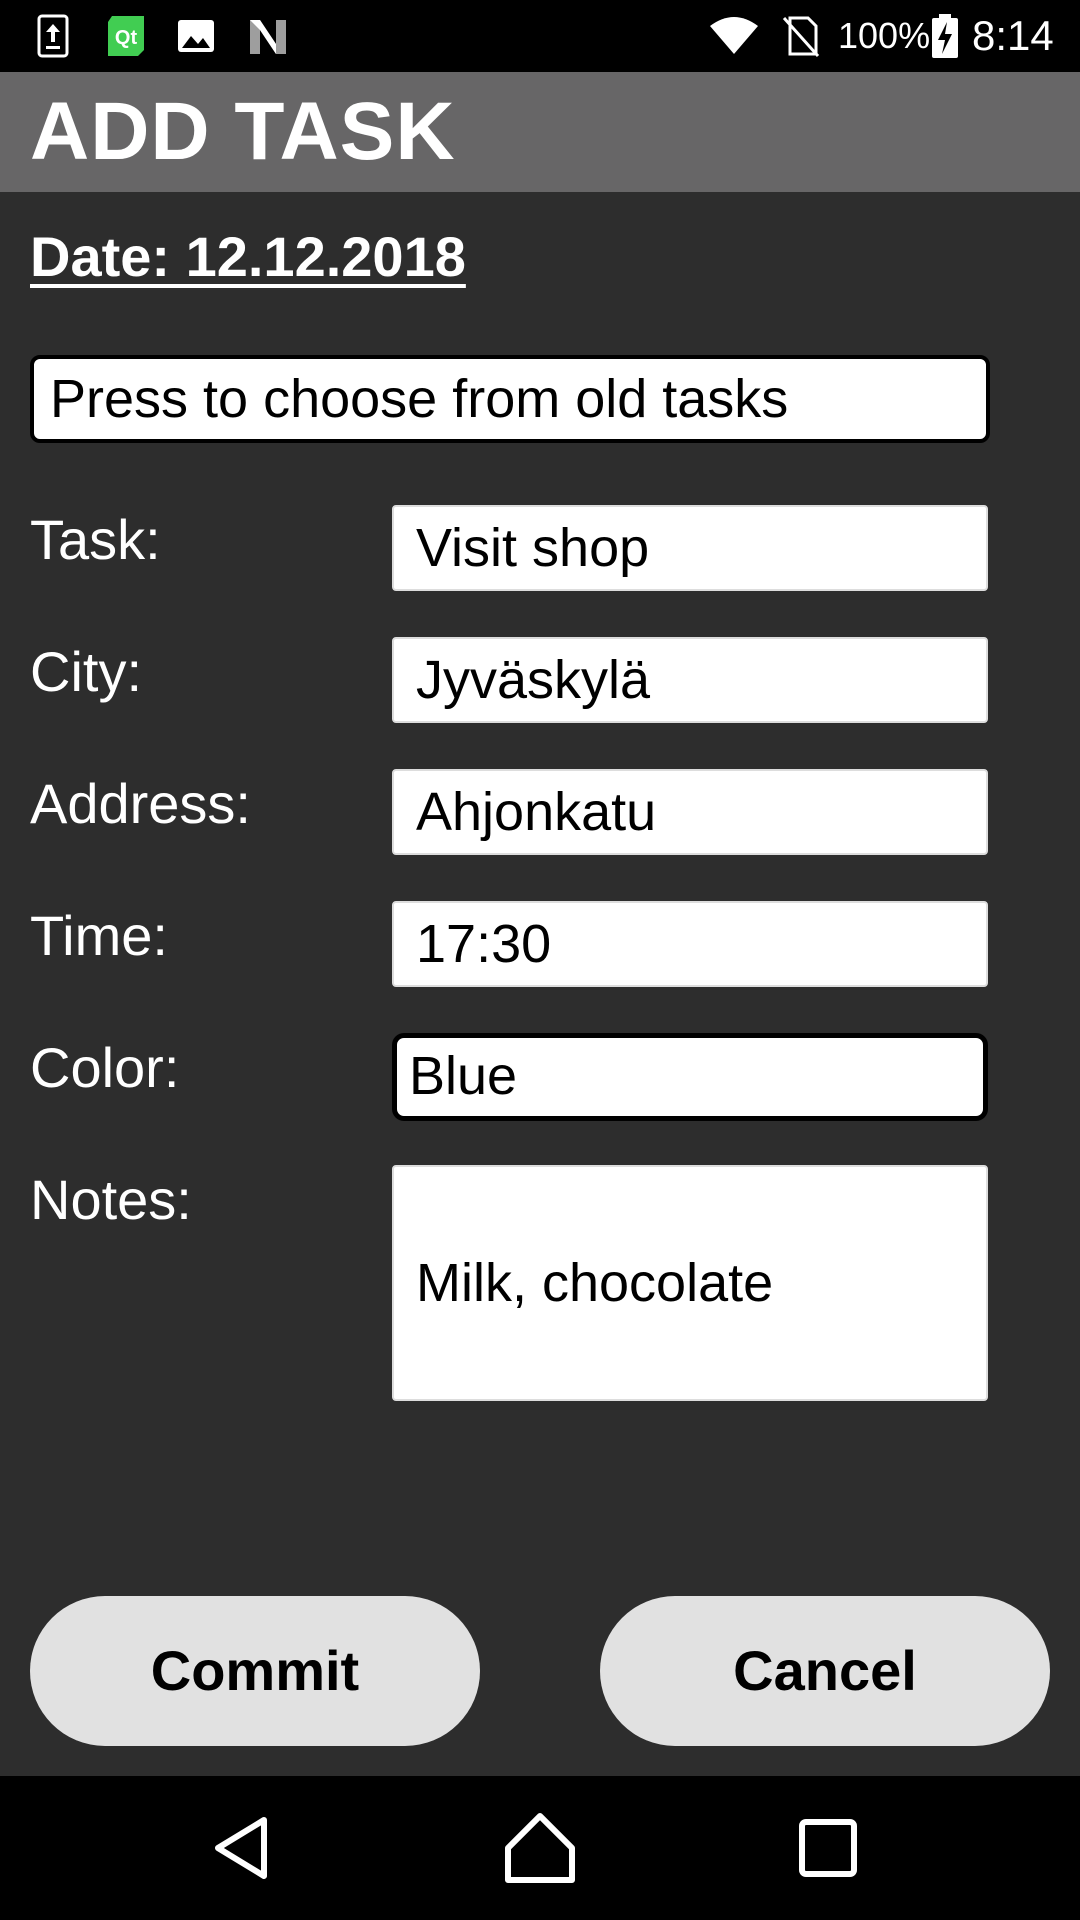 Image resolution: width=1080 pixels, height=1920 pixels. What do you see at coordinates (540, 132) in the screenshot?
I see `app-header: ADD TASK` at bounding box center [540, 132].